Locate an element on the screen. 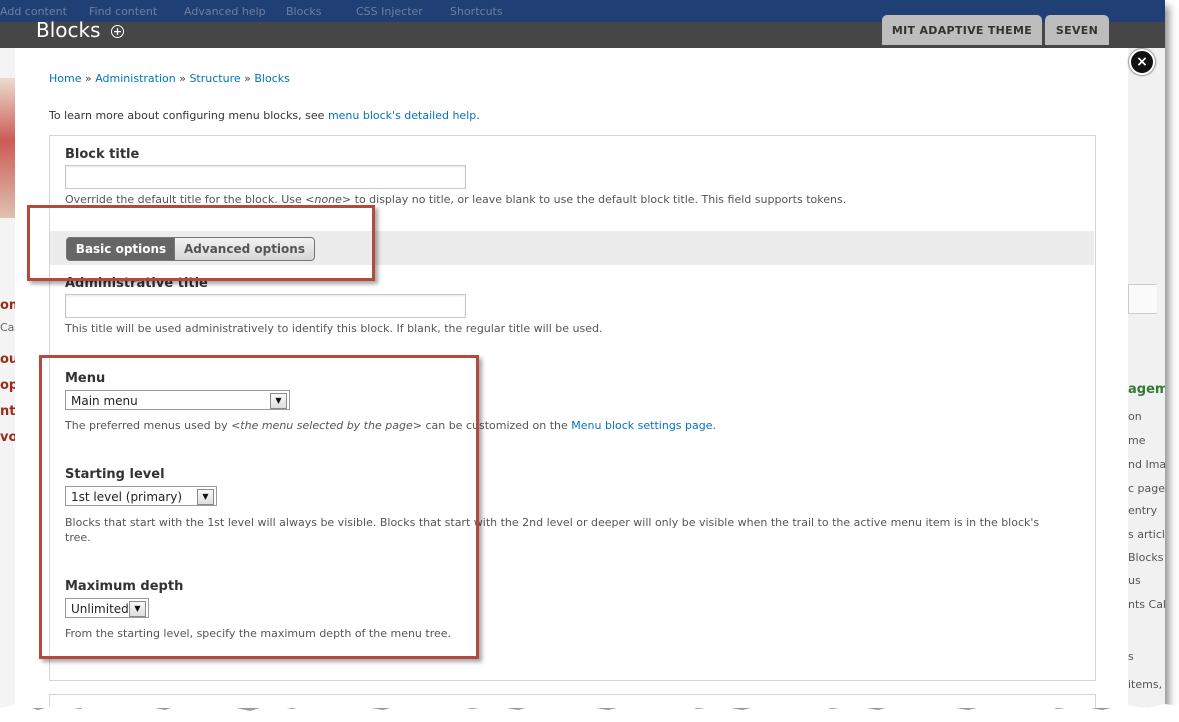 This screenshot has width=1179, height=722. menu-block-settings-link: Menu block settings page is located at coordinates (641, 425).